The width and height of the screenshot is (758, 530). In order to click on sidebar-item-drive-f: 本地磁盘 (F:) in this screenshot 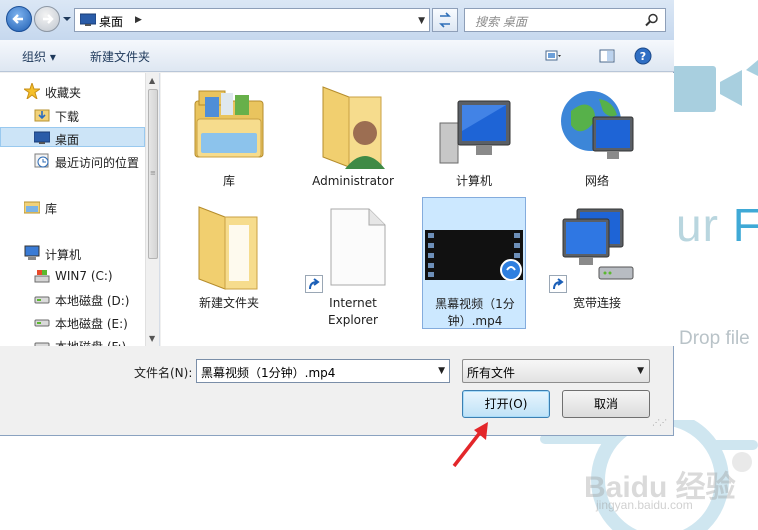, I will do `click(72, 340)`.